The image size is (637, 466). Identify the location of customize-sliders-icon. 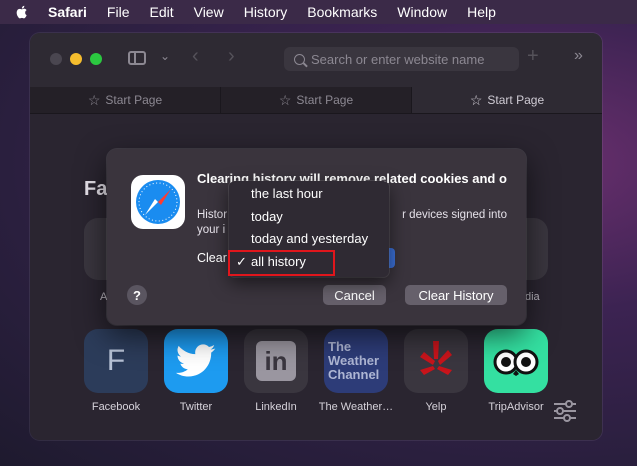
(565, 411).